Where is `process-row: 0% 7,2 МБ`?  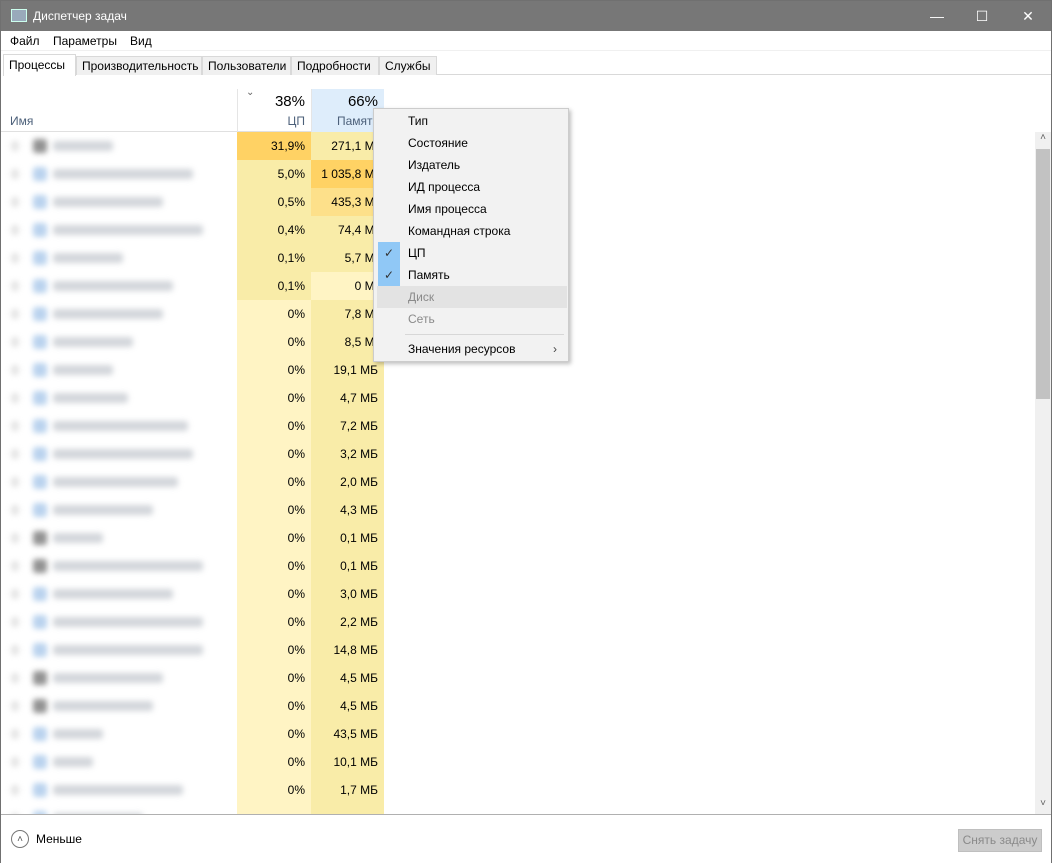 process-row: 0% 7,2 МБ is located at coordinates (518, 426).